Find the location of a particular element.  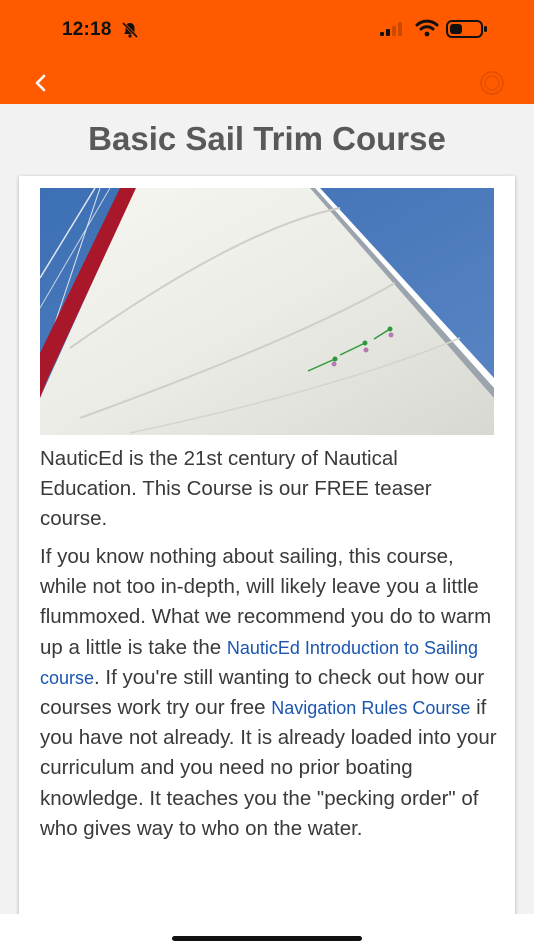

wifi-icon is located at coordinates (427, 28).